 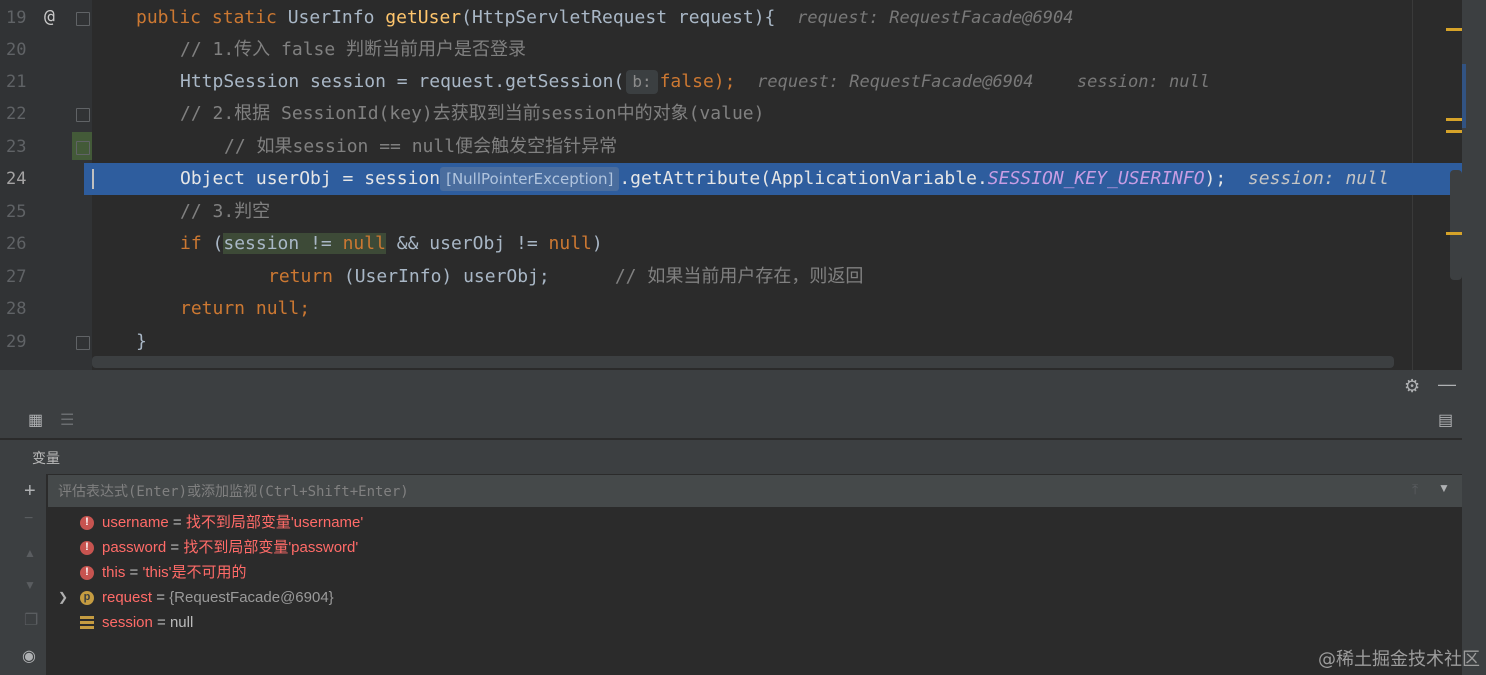 I want to click on comment: // 1.传入 false 判断当前用户是否登录, so click(x=353, y=49).